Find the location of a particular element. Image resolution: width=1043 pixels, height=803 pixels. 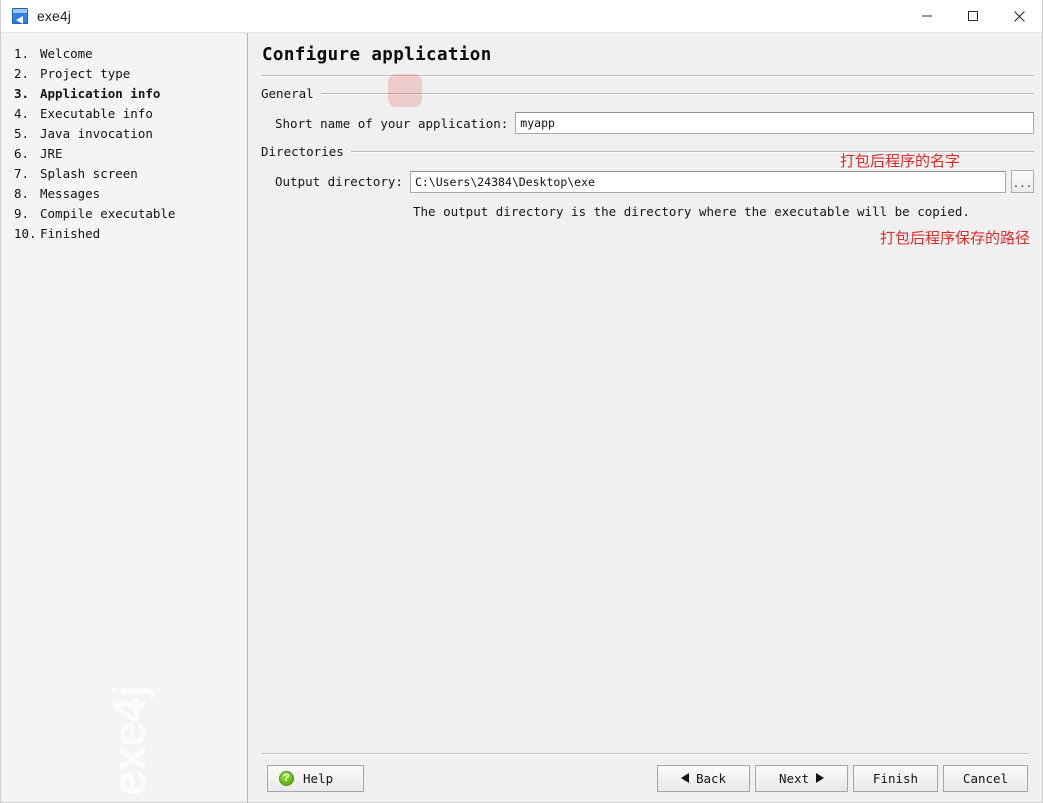

sidebar-item-messages: 8. Messages is located at coordinates (124, 194).